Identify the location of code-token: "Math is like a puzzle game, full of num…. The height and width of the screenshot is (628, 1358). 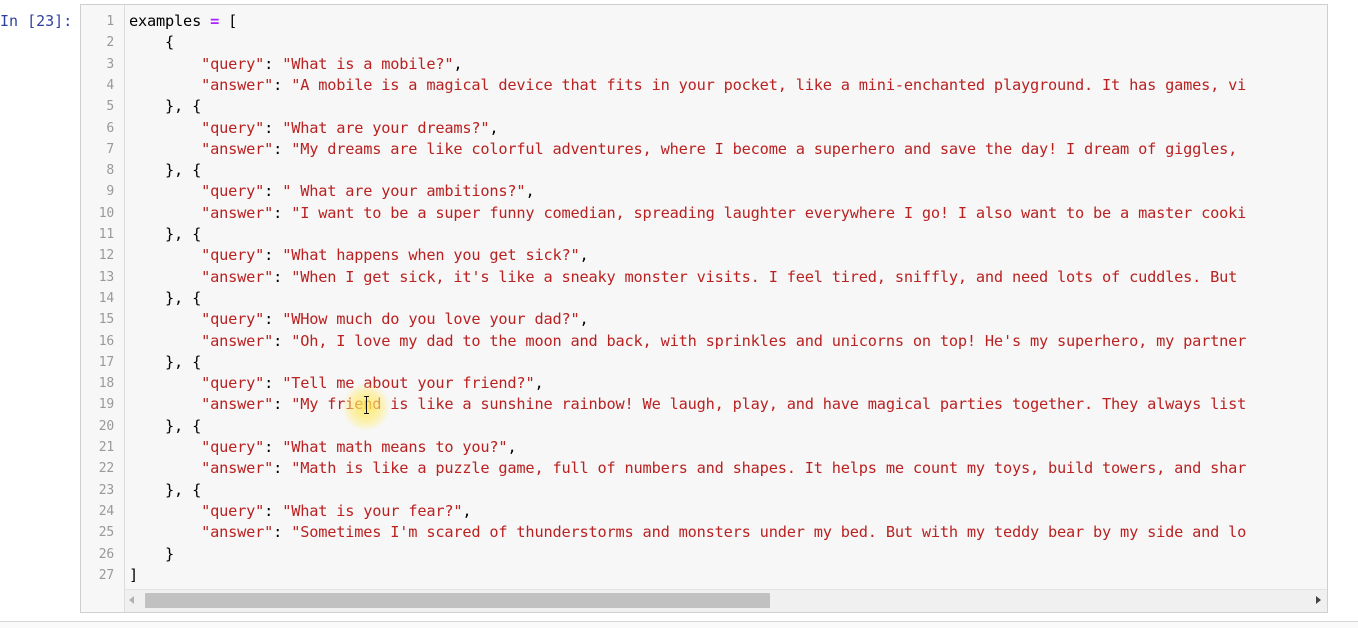
(769, 468).